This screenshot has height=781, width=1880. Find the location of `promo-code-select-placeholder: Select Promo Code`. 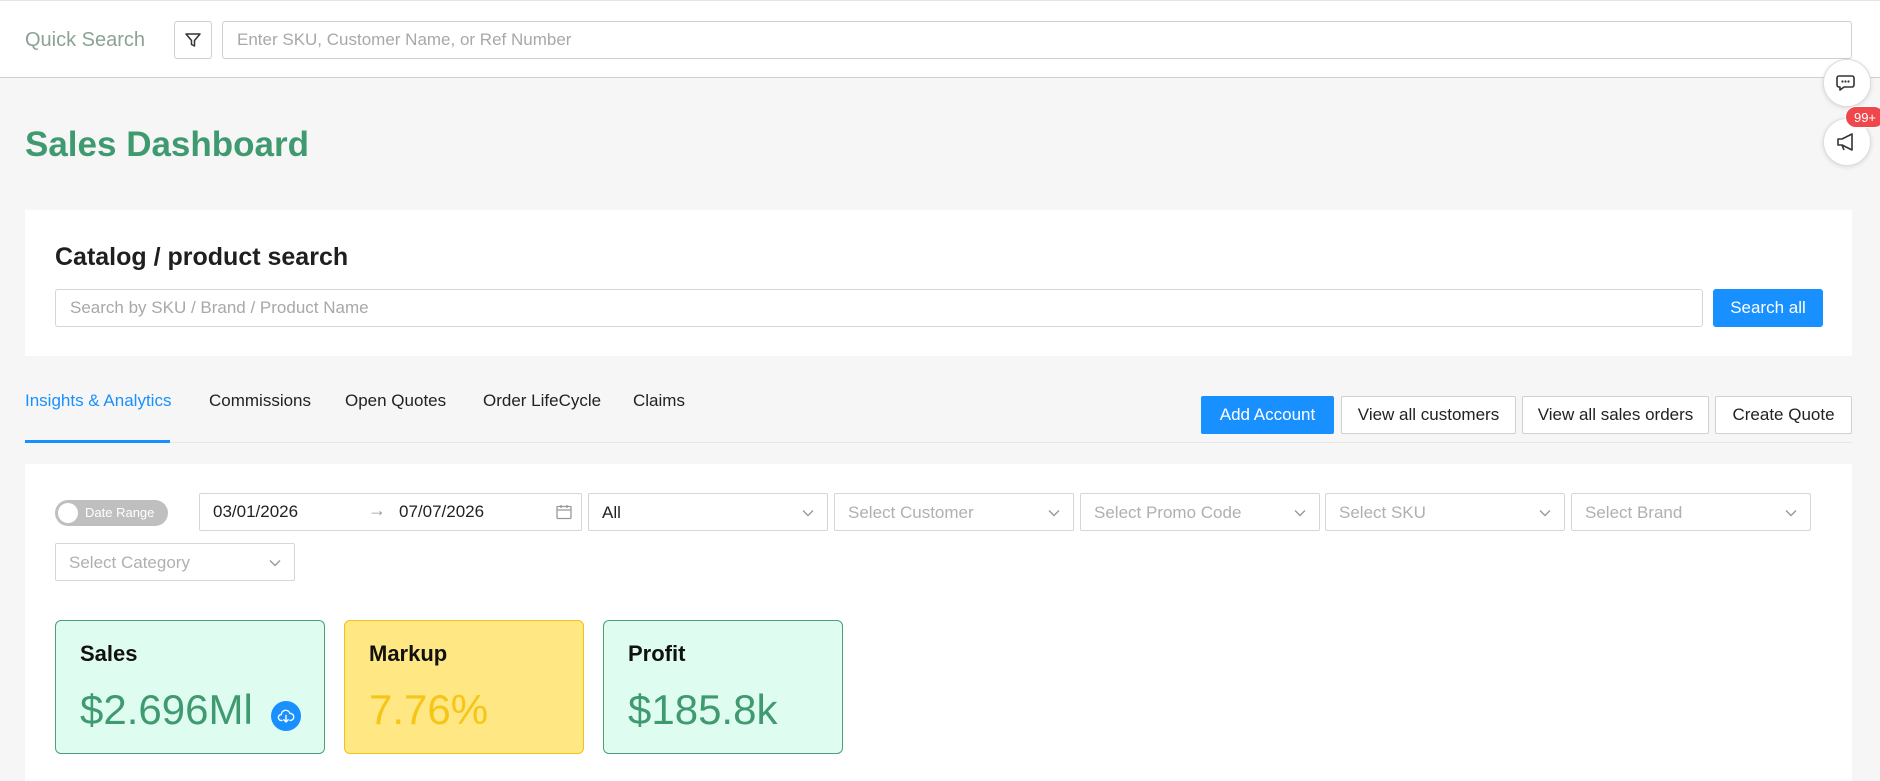

promo-code-select-placeholder: Select Promo Code is located at coordinates (1168, 512).